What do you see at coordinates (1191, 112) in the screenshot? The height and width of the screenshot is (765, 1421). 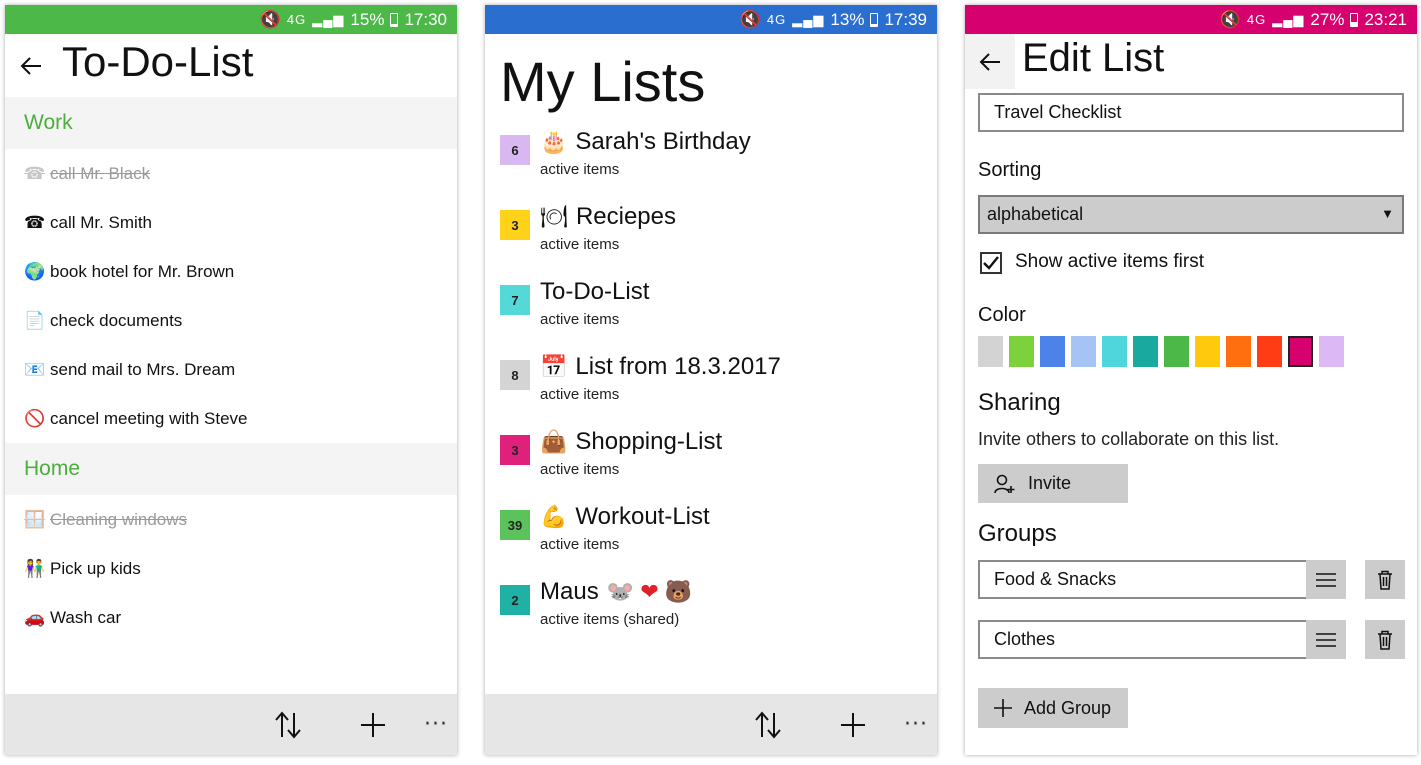 I see `list-name-input: Travel Checklist` at bounding box center [1191, 112].